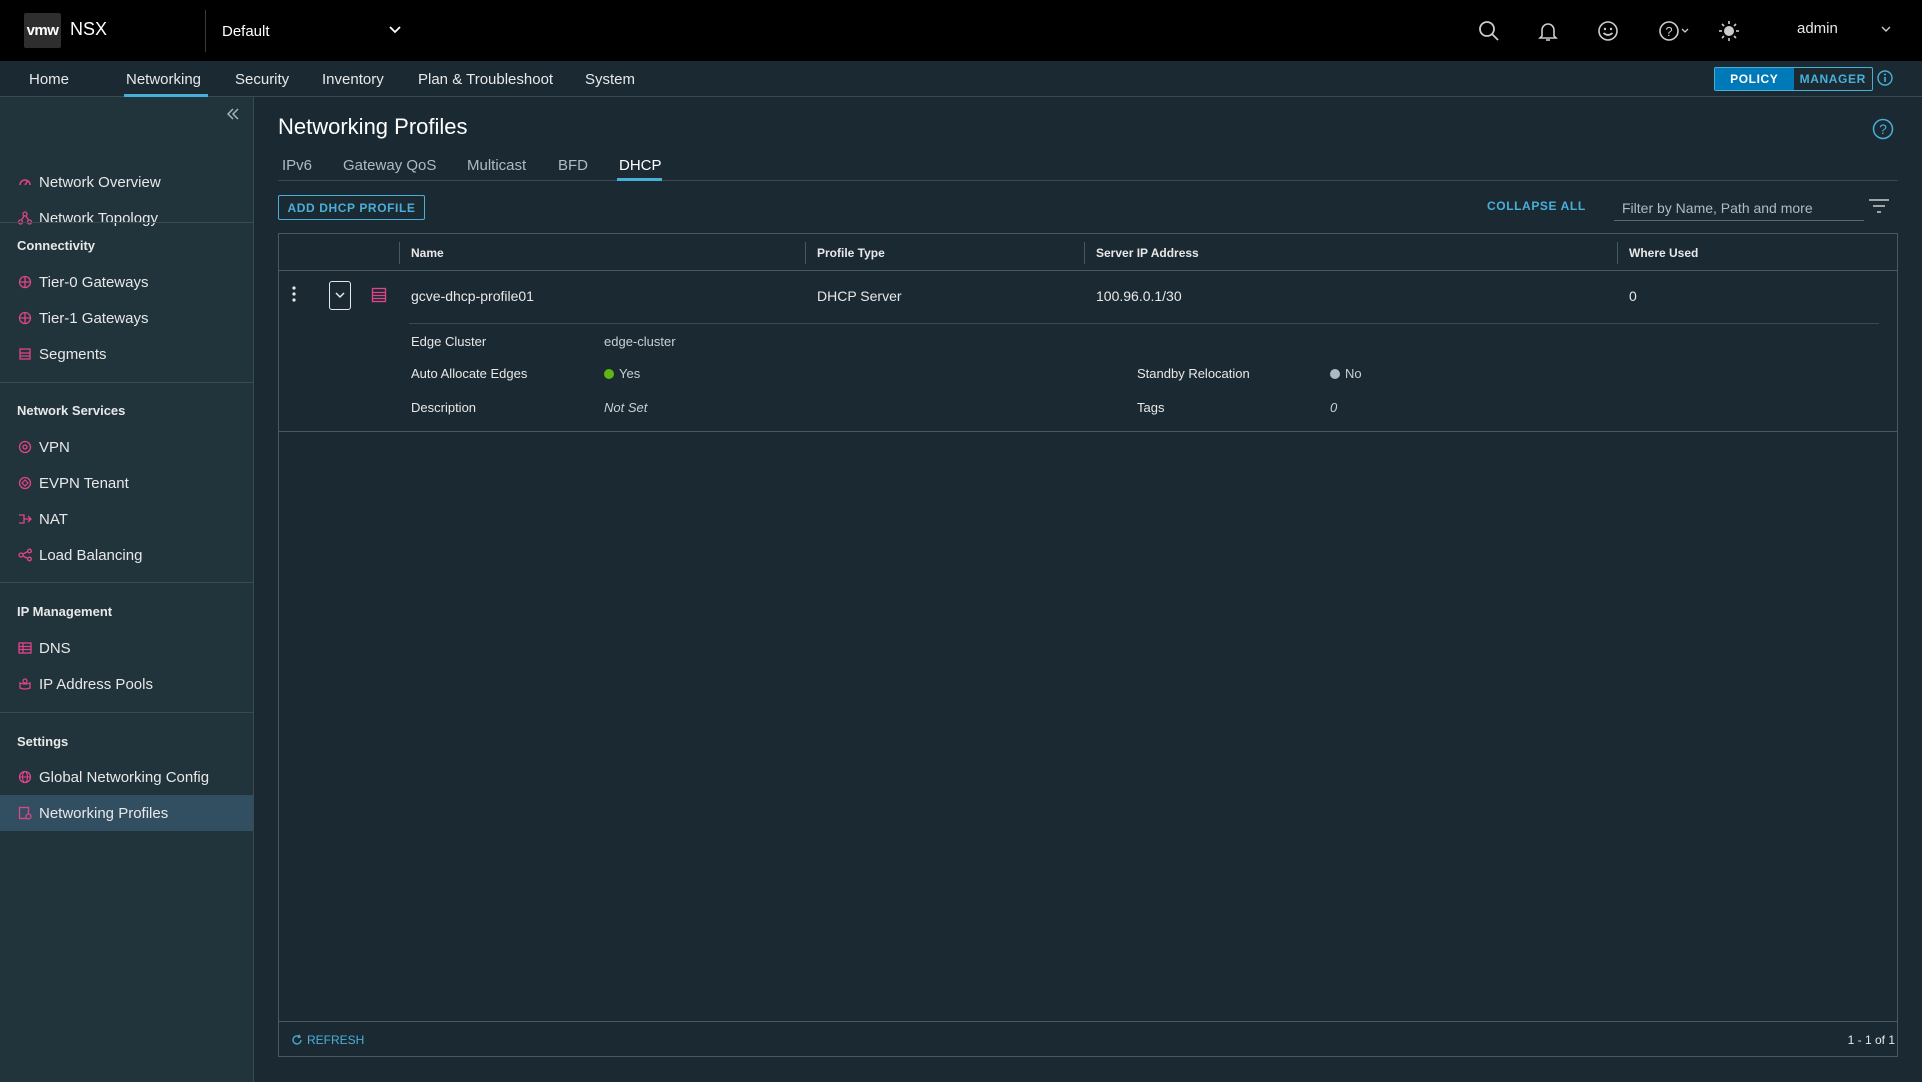 The width and height of the screenshot is (1922, 1082). Describe the element at coordinates (43, 741) in the screenshot. I see `sidebar-section-settings: Settings` at that location.